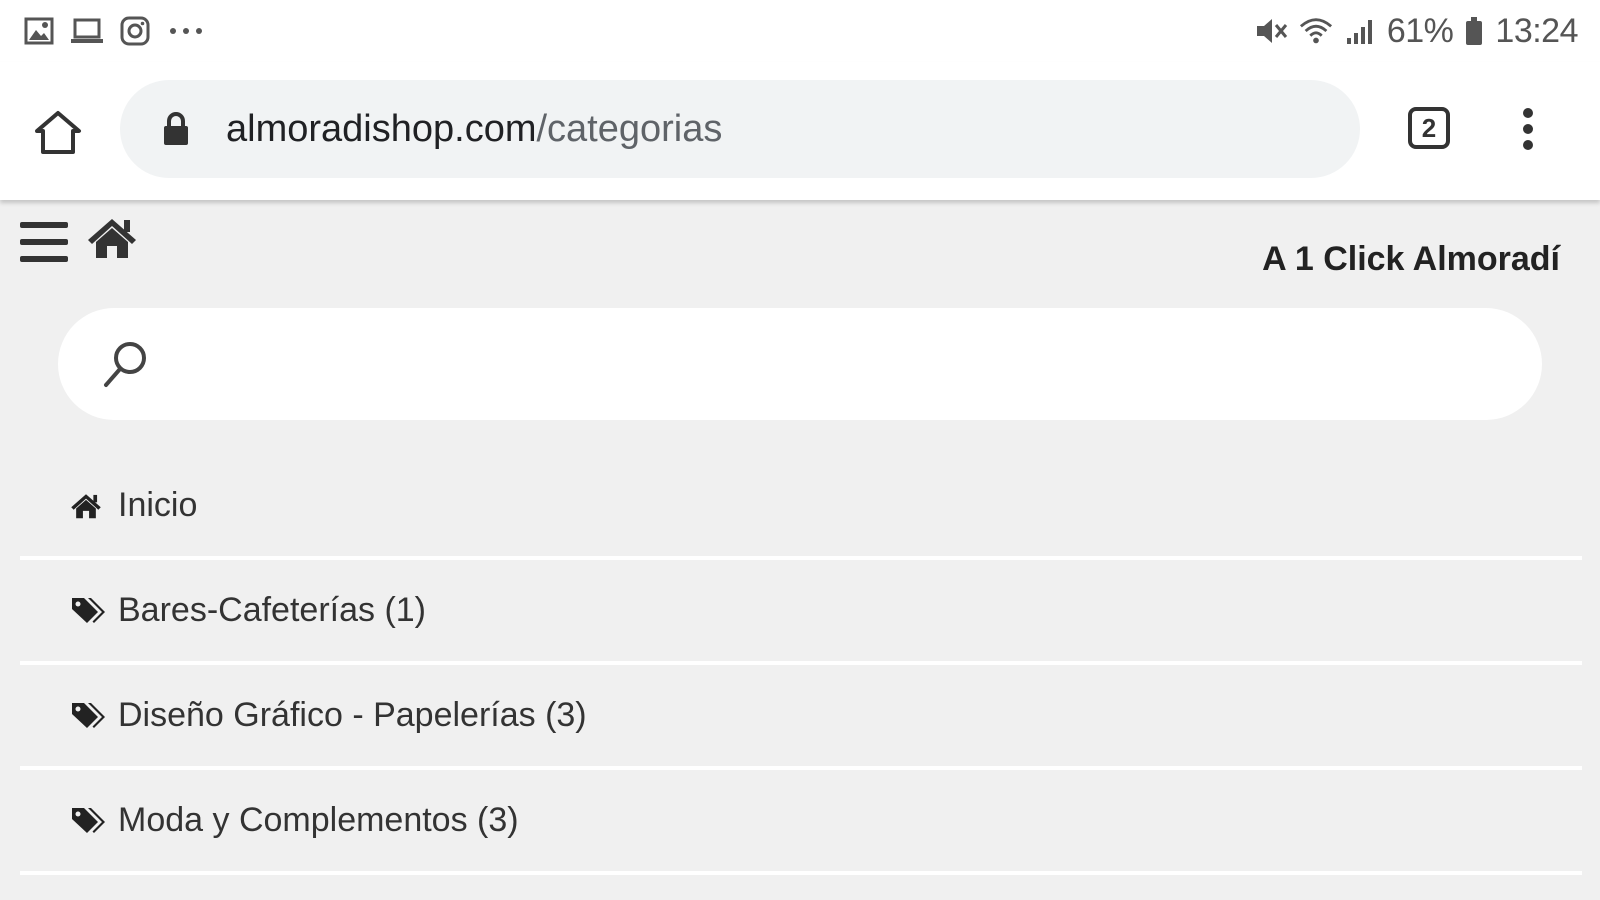 The width and height of the screenshot is (1600, 900). I want to click on search-icon, so click(126, 364).